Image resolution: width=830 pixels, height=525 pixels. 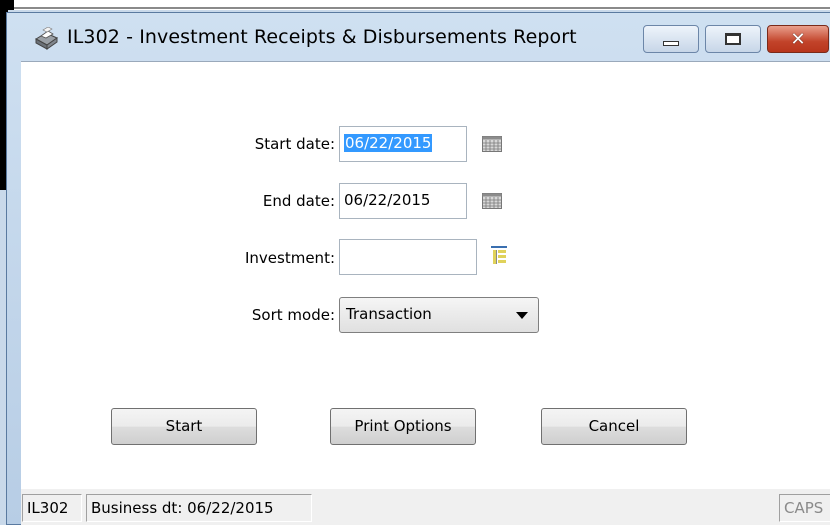 I want to click on status-caps-lock: CAPS, so click(x=804, y=508).